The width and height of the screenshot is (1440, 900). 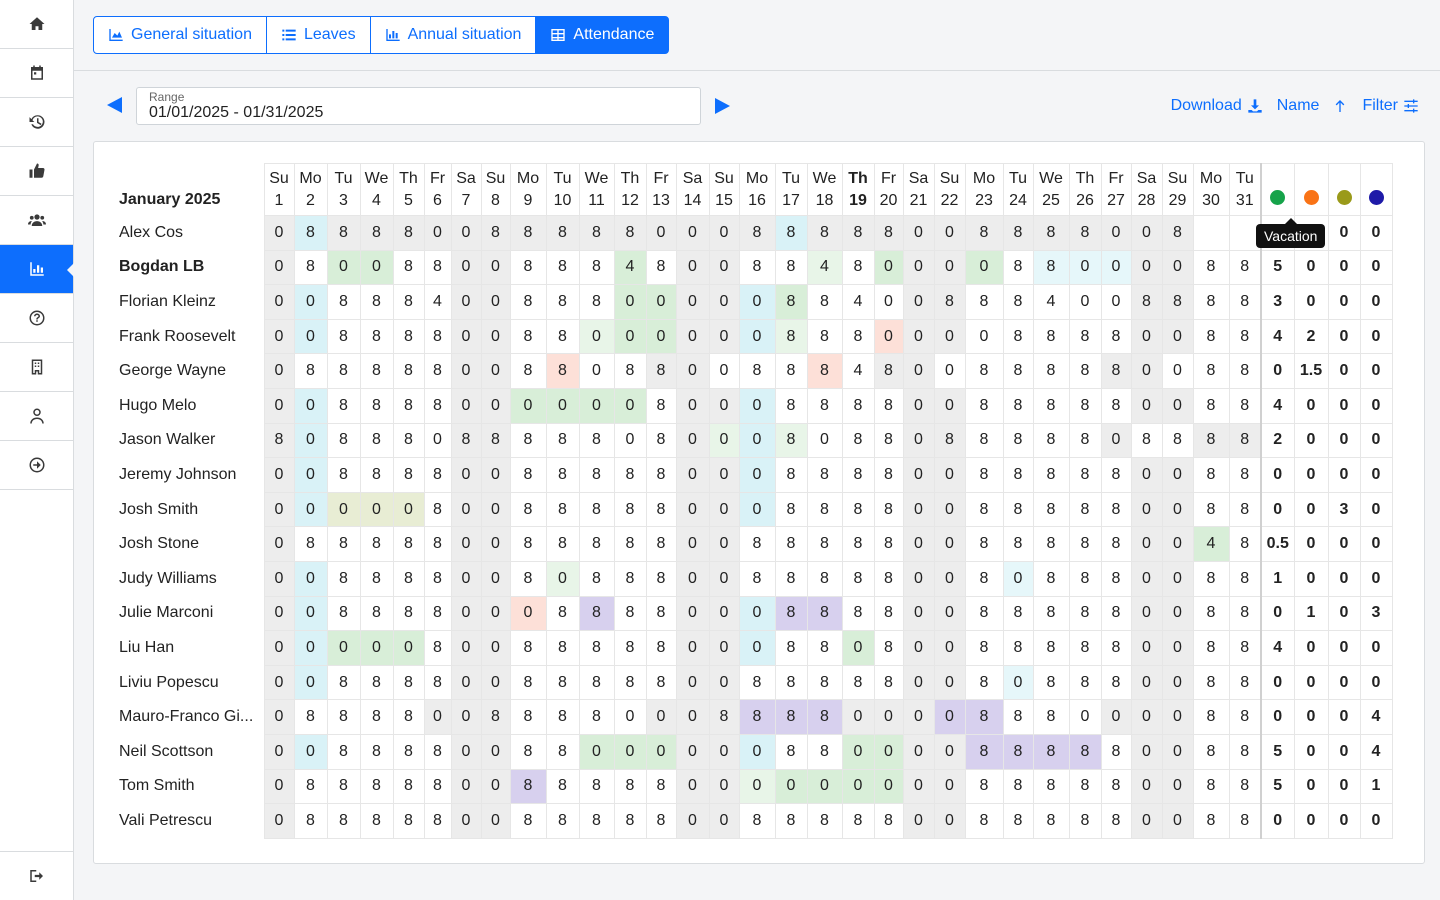 I want to click on employee-name: Josh Smith, so click(x=185, y=509).